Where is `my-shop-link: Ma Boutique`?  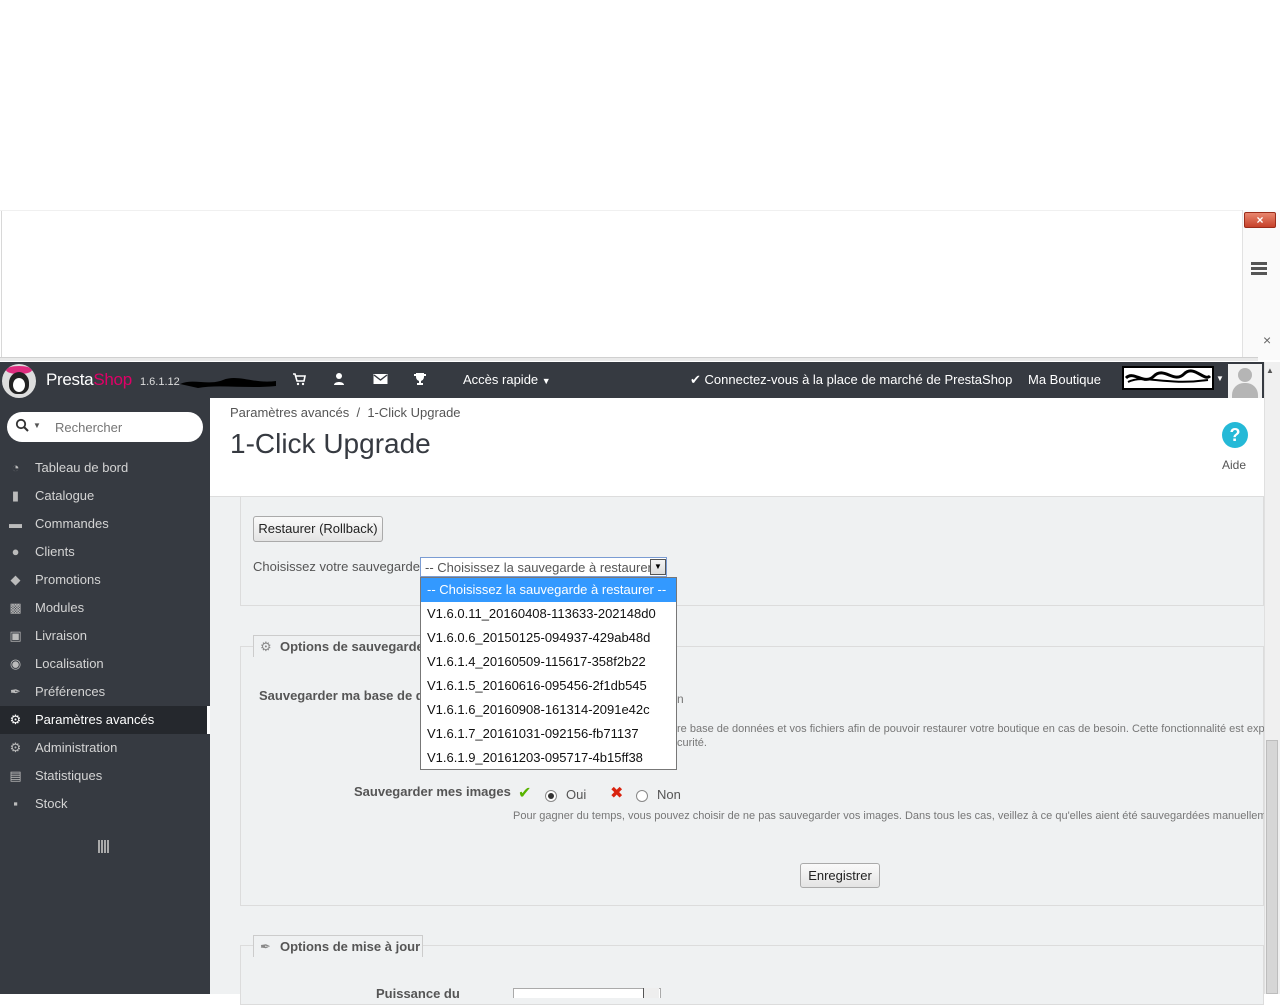 my-shop-link: Ma Boutique is located at coordinates (1064, 379).